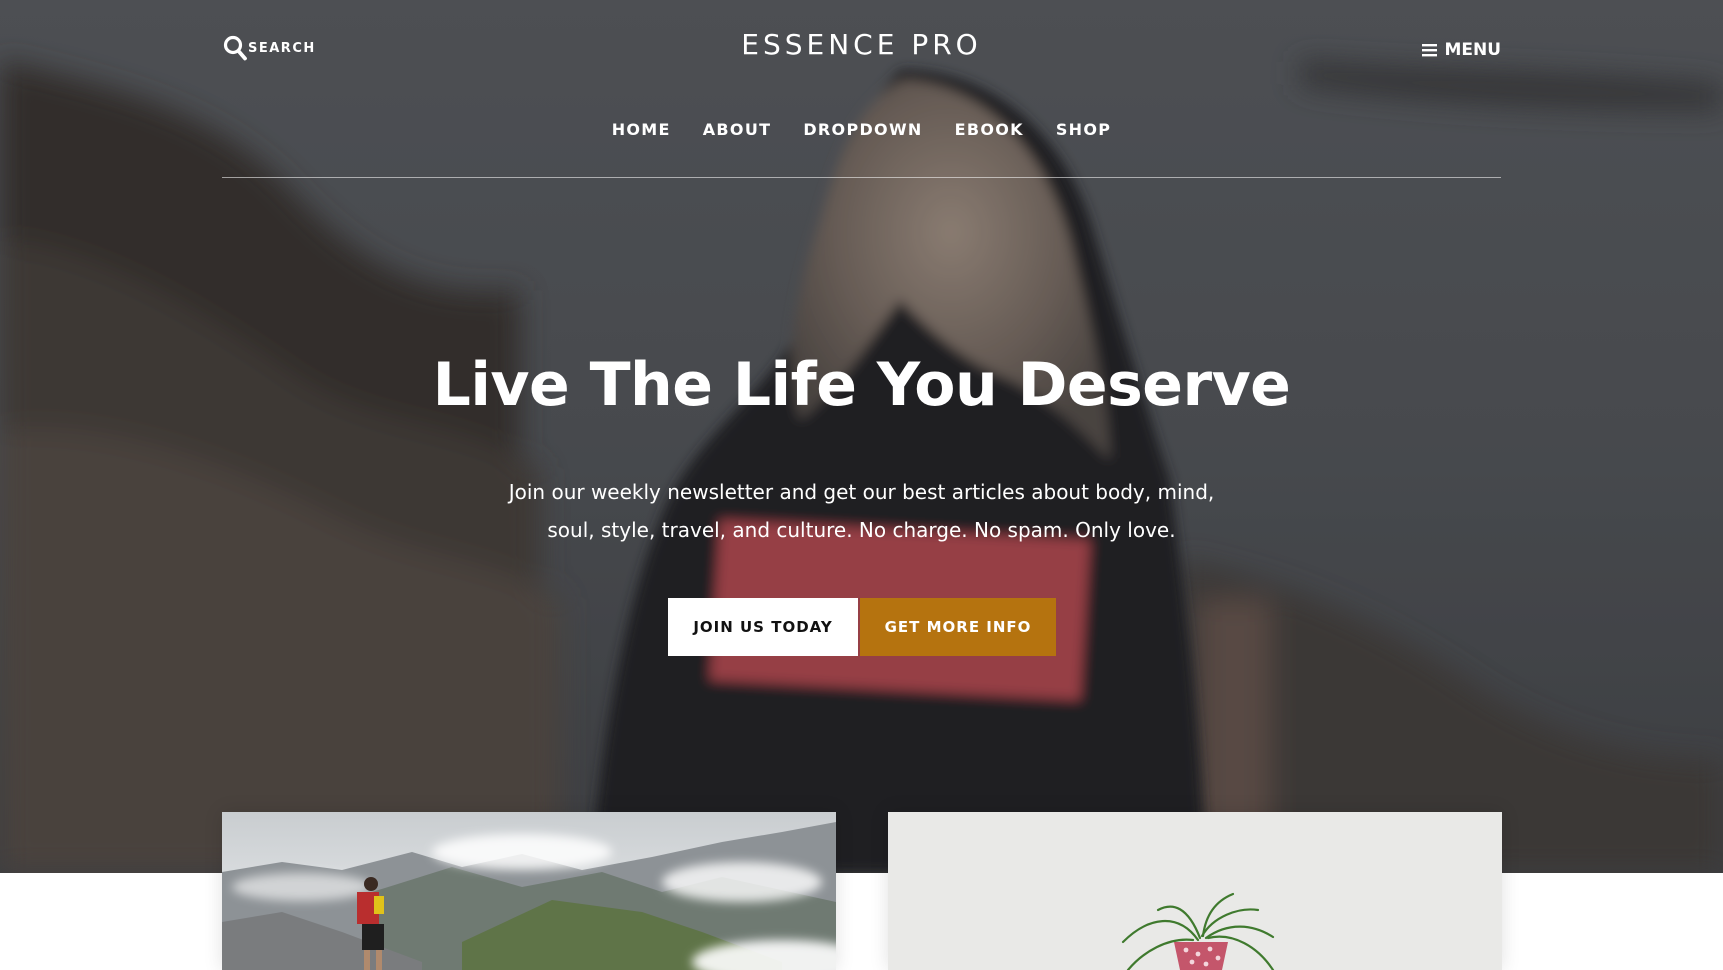  Describe the element at coordinates (989, 132) in the screenshot. I see `nav-item-ebook: EBOOK` at that location.